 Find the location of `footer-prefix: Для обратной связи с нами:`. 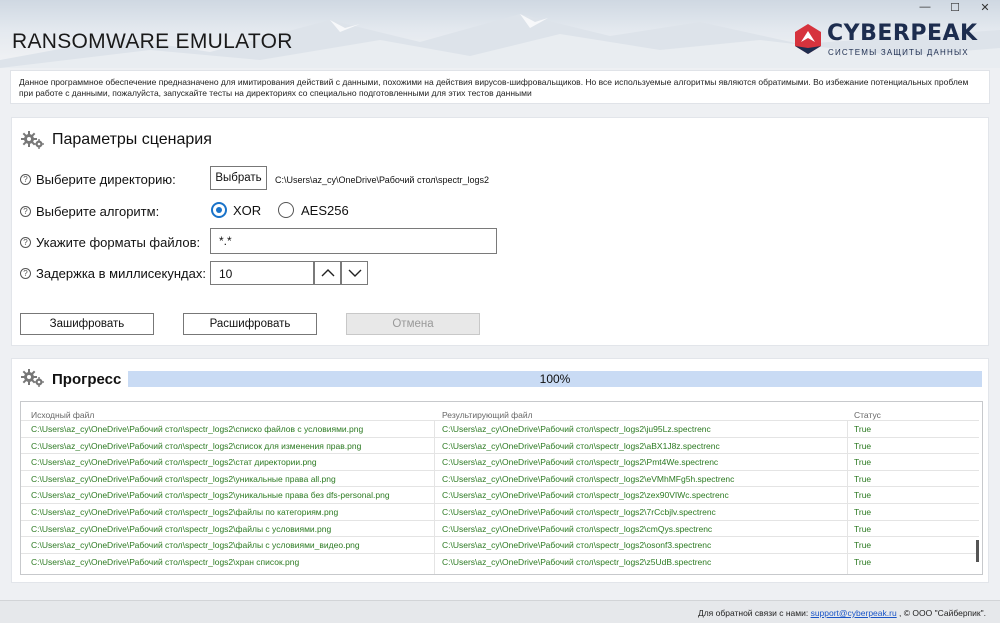

footer-prefix: Для обратной связи с нами: is located at coordinates (754, 613).